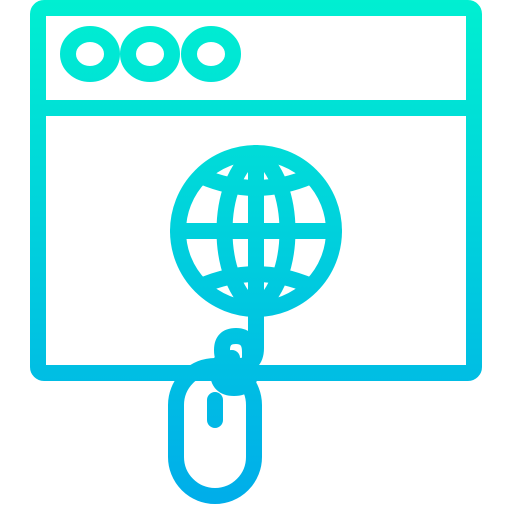  I want to click on globe-icon, so click(256, 231).